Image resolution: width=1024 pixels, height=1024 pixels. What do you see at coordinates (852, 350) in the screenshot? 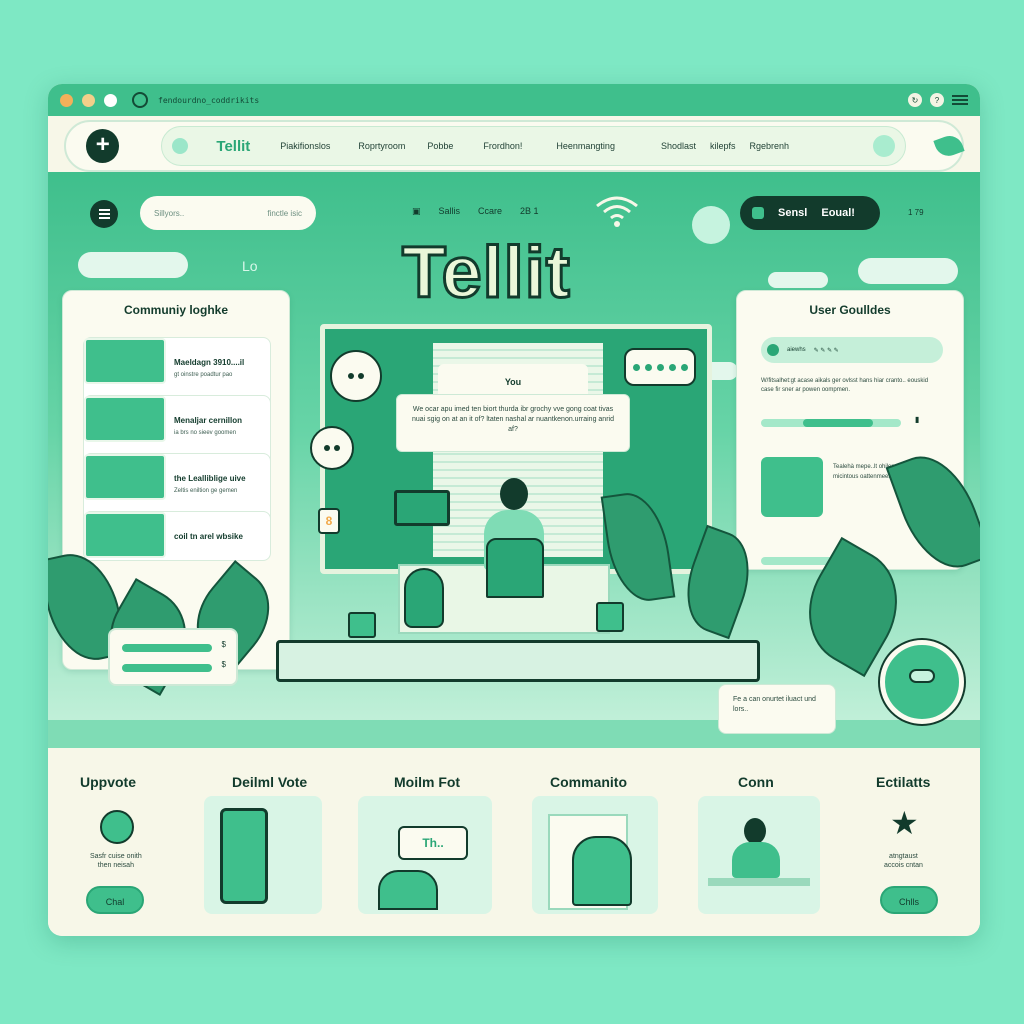
I see `guide-tabs: aiewhs ✎ ✎ ✎ ✎` at bounding box center [852, 350].